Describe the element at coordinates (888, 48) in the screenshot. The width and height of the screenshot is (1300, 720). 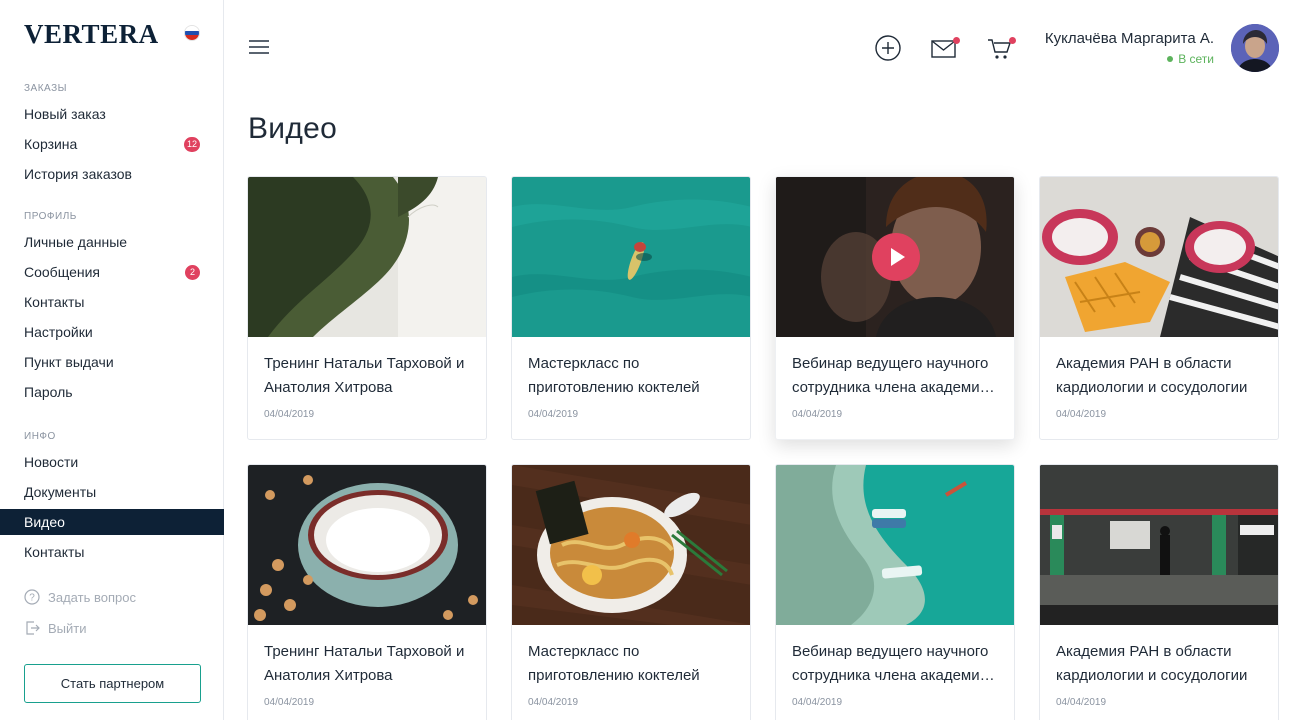
I see `add-circle-icon` at that location.